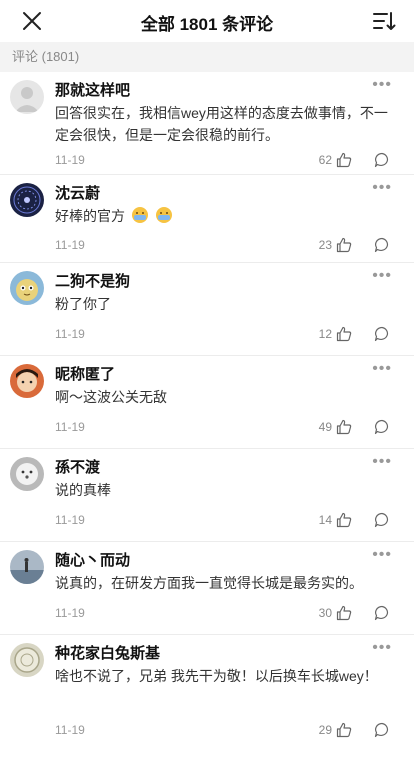 The width and height of the screenshot is (414, 761). I want to click on comment-author: 种花家白兔斯基, so click(107, 652).